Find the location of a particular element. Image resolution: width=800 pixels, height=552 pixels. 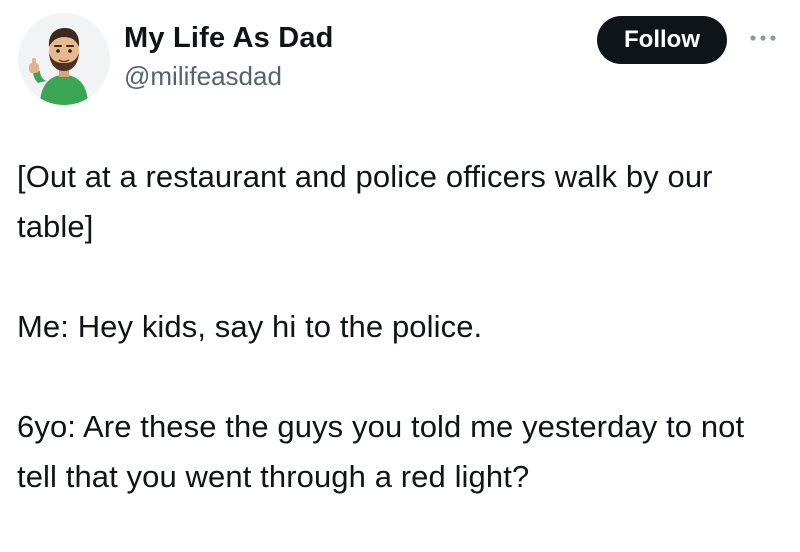

tweet-paragraph-dad-line: Me: Hey kids, say hi to the police. is located at coordinates (250, 326).